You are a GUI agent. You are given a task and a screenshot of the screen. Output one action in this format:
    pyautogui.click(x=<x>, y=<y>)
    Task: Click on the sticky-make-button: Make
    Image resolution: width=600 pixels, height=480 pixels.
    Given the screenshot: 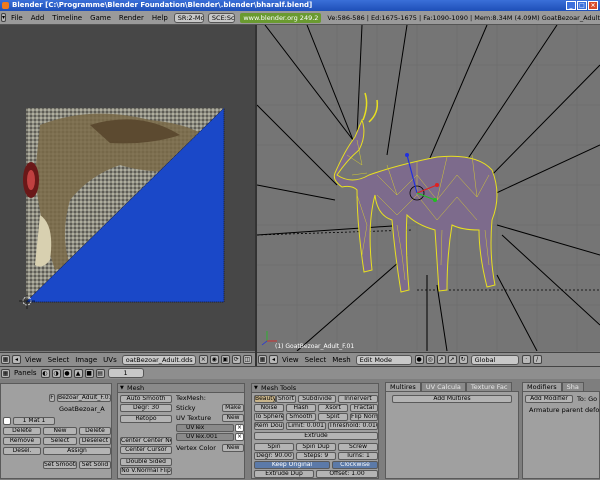 What is the action you would take?
    pyautogui.click(x=233, y=408)
    